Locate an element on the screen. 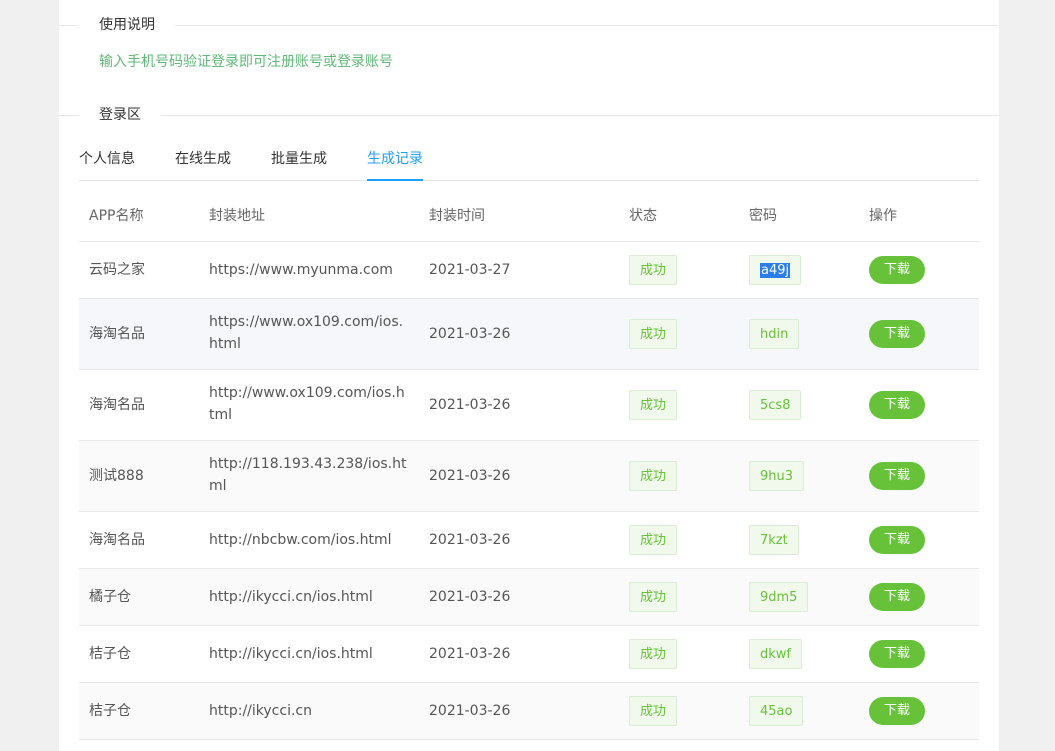 Image resolution: width=1055 pixels, height=751 pixels. usage-section-header: 使用说明 is located at coordinates (529, 18).